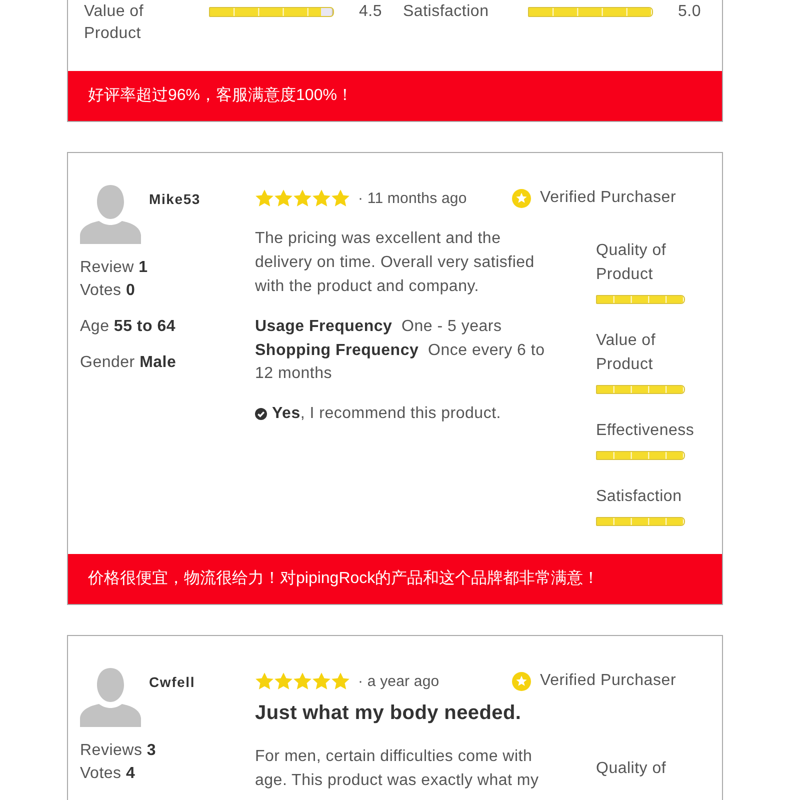  What do you see at coordinates (114, 268) in the screenshot?
I see `user-stat: Review 1` at bounding box center [114, 268].